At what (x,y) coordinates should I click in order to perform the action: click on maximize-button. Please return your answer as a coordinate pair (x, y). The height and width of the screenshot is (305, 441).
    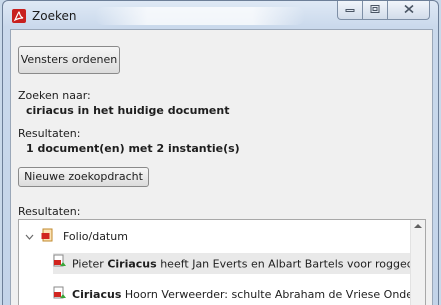
    Looking at the image, I should click on (375, 10).